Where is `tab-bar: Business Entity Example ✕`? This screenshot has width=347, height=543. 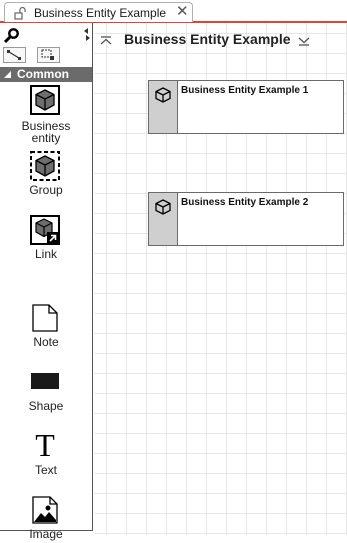
tab-bar: Business Entity Example ✕ is located at coordinates (173, 12).